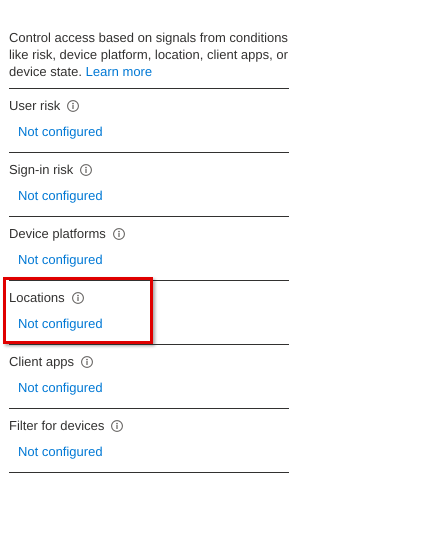 The width and height of the screenshot is (448, 559). Describe the element at coordinates (37, 297) in the screenshot. I see `condition-label: Locations` at that location.